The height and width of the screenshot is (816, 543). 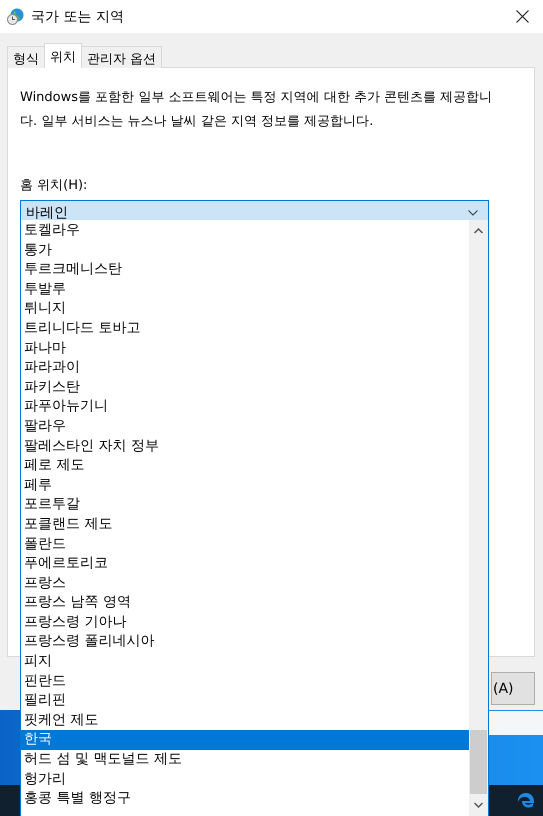 What do you see at coordinates (121, 57) in the screenshot?
I see `tab: 관리자 옵션` at bounding box center [121, 57].